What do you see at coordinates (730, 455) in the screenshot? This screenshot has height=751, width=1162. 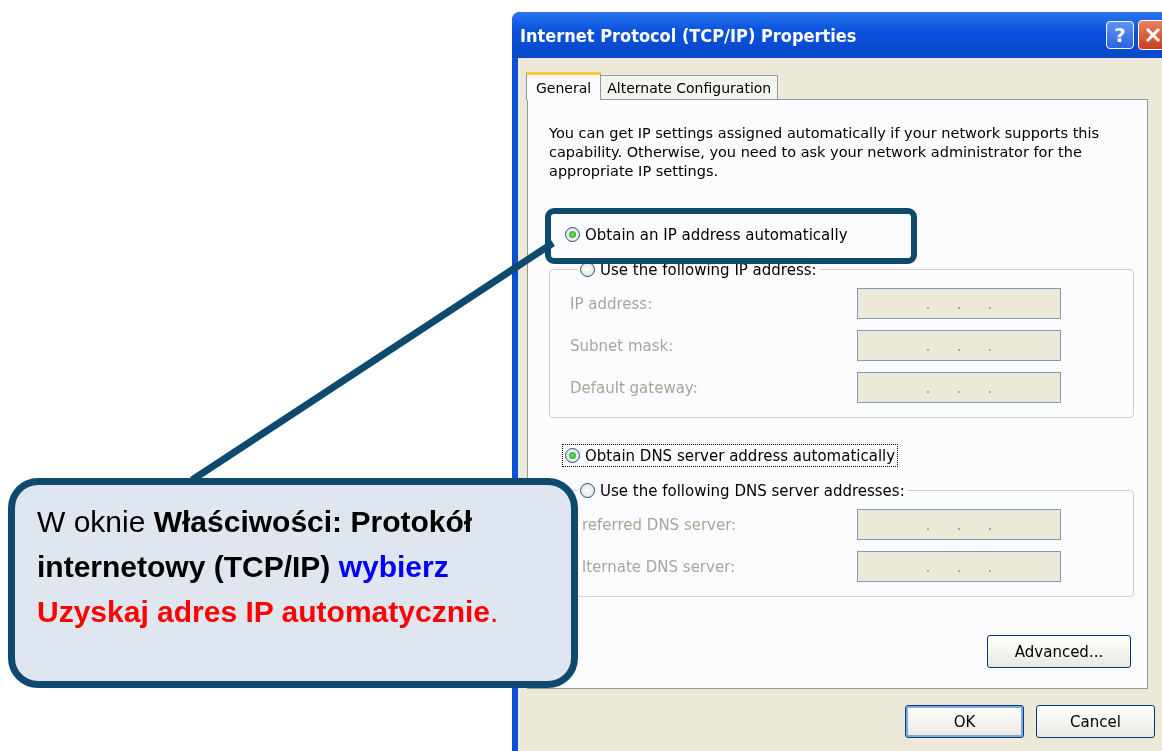 I see `radio-option: Obtain DNS server address automatically` at bounding box center [730, 455].